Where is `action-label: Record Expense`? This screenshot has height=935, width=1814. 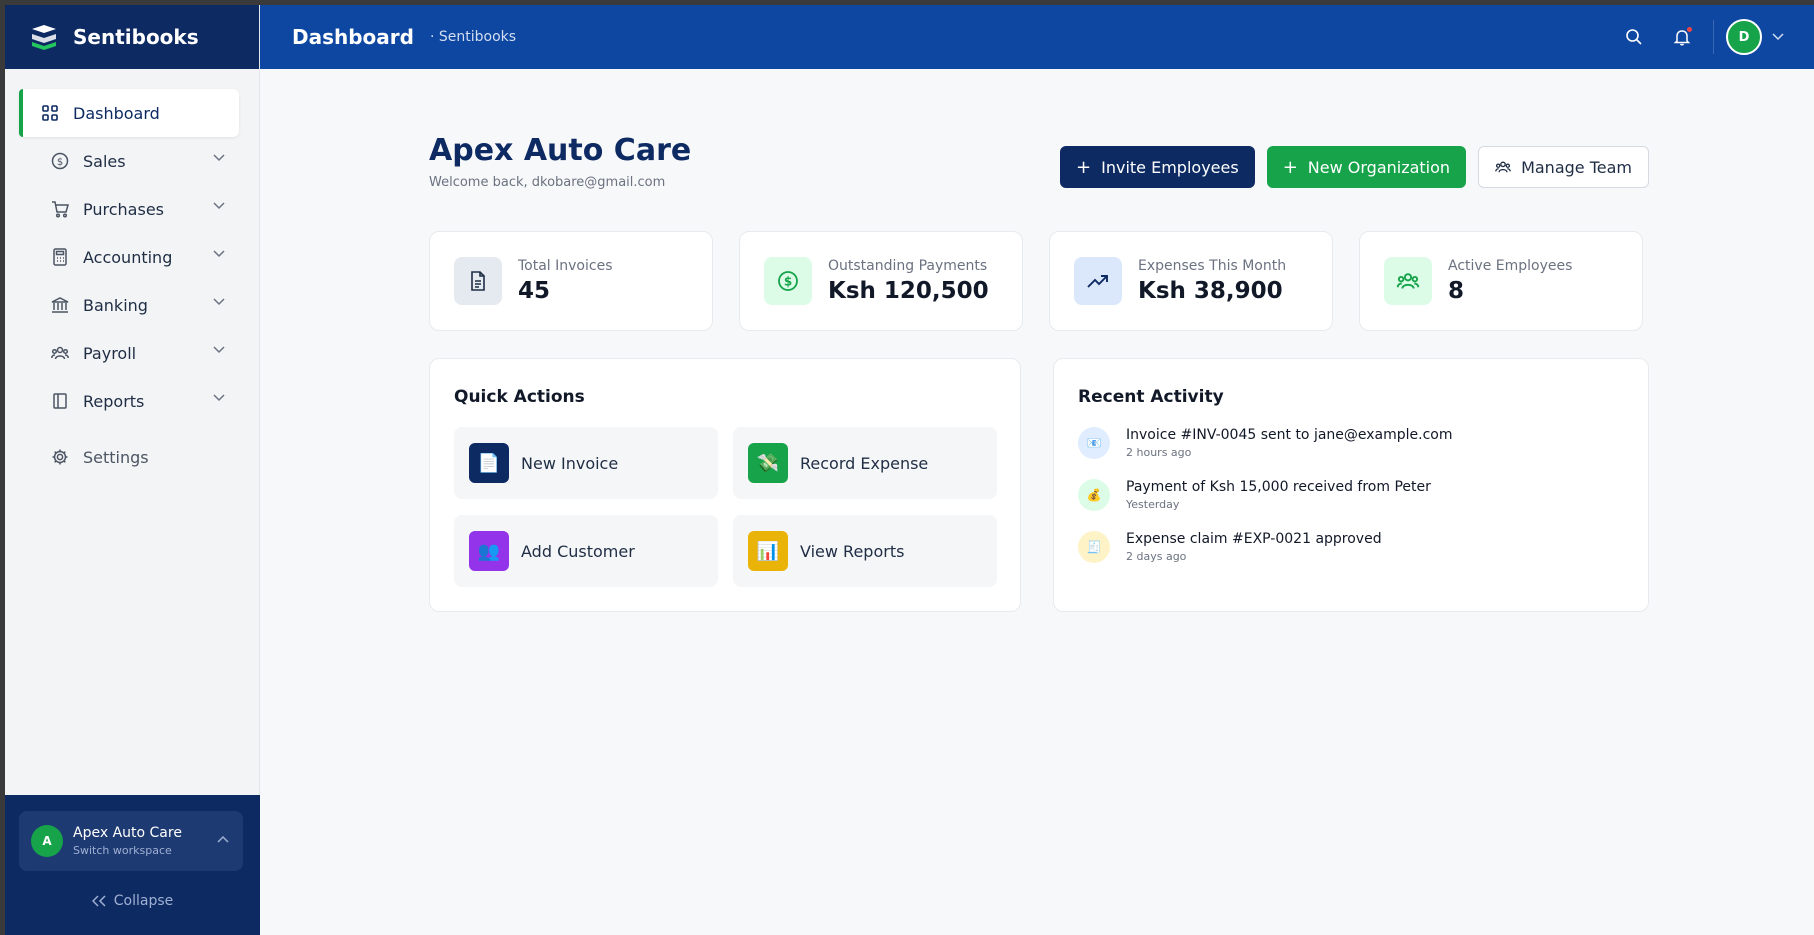
action-label: Record Expense is located at coordinates (864, 463).